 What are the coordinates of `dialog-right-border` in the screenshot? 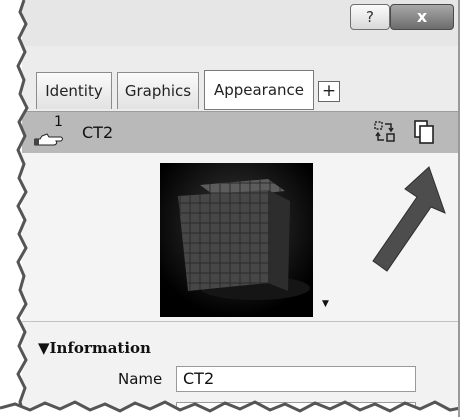 It's located at (464, 208).